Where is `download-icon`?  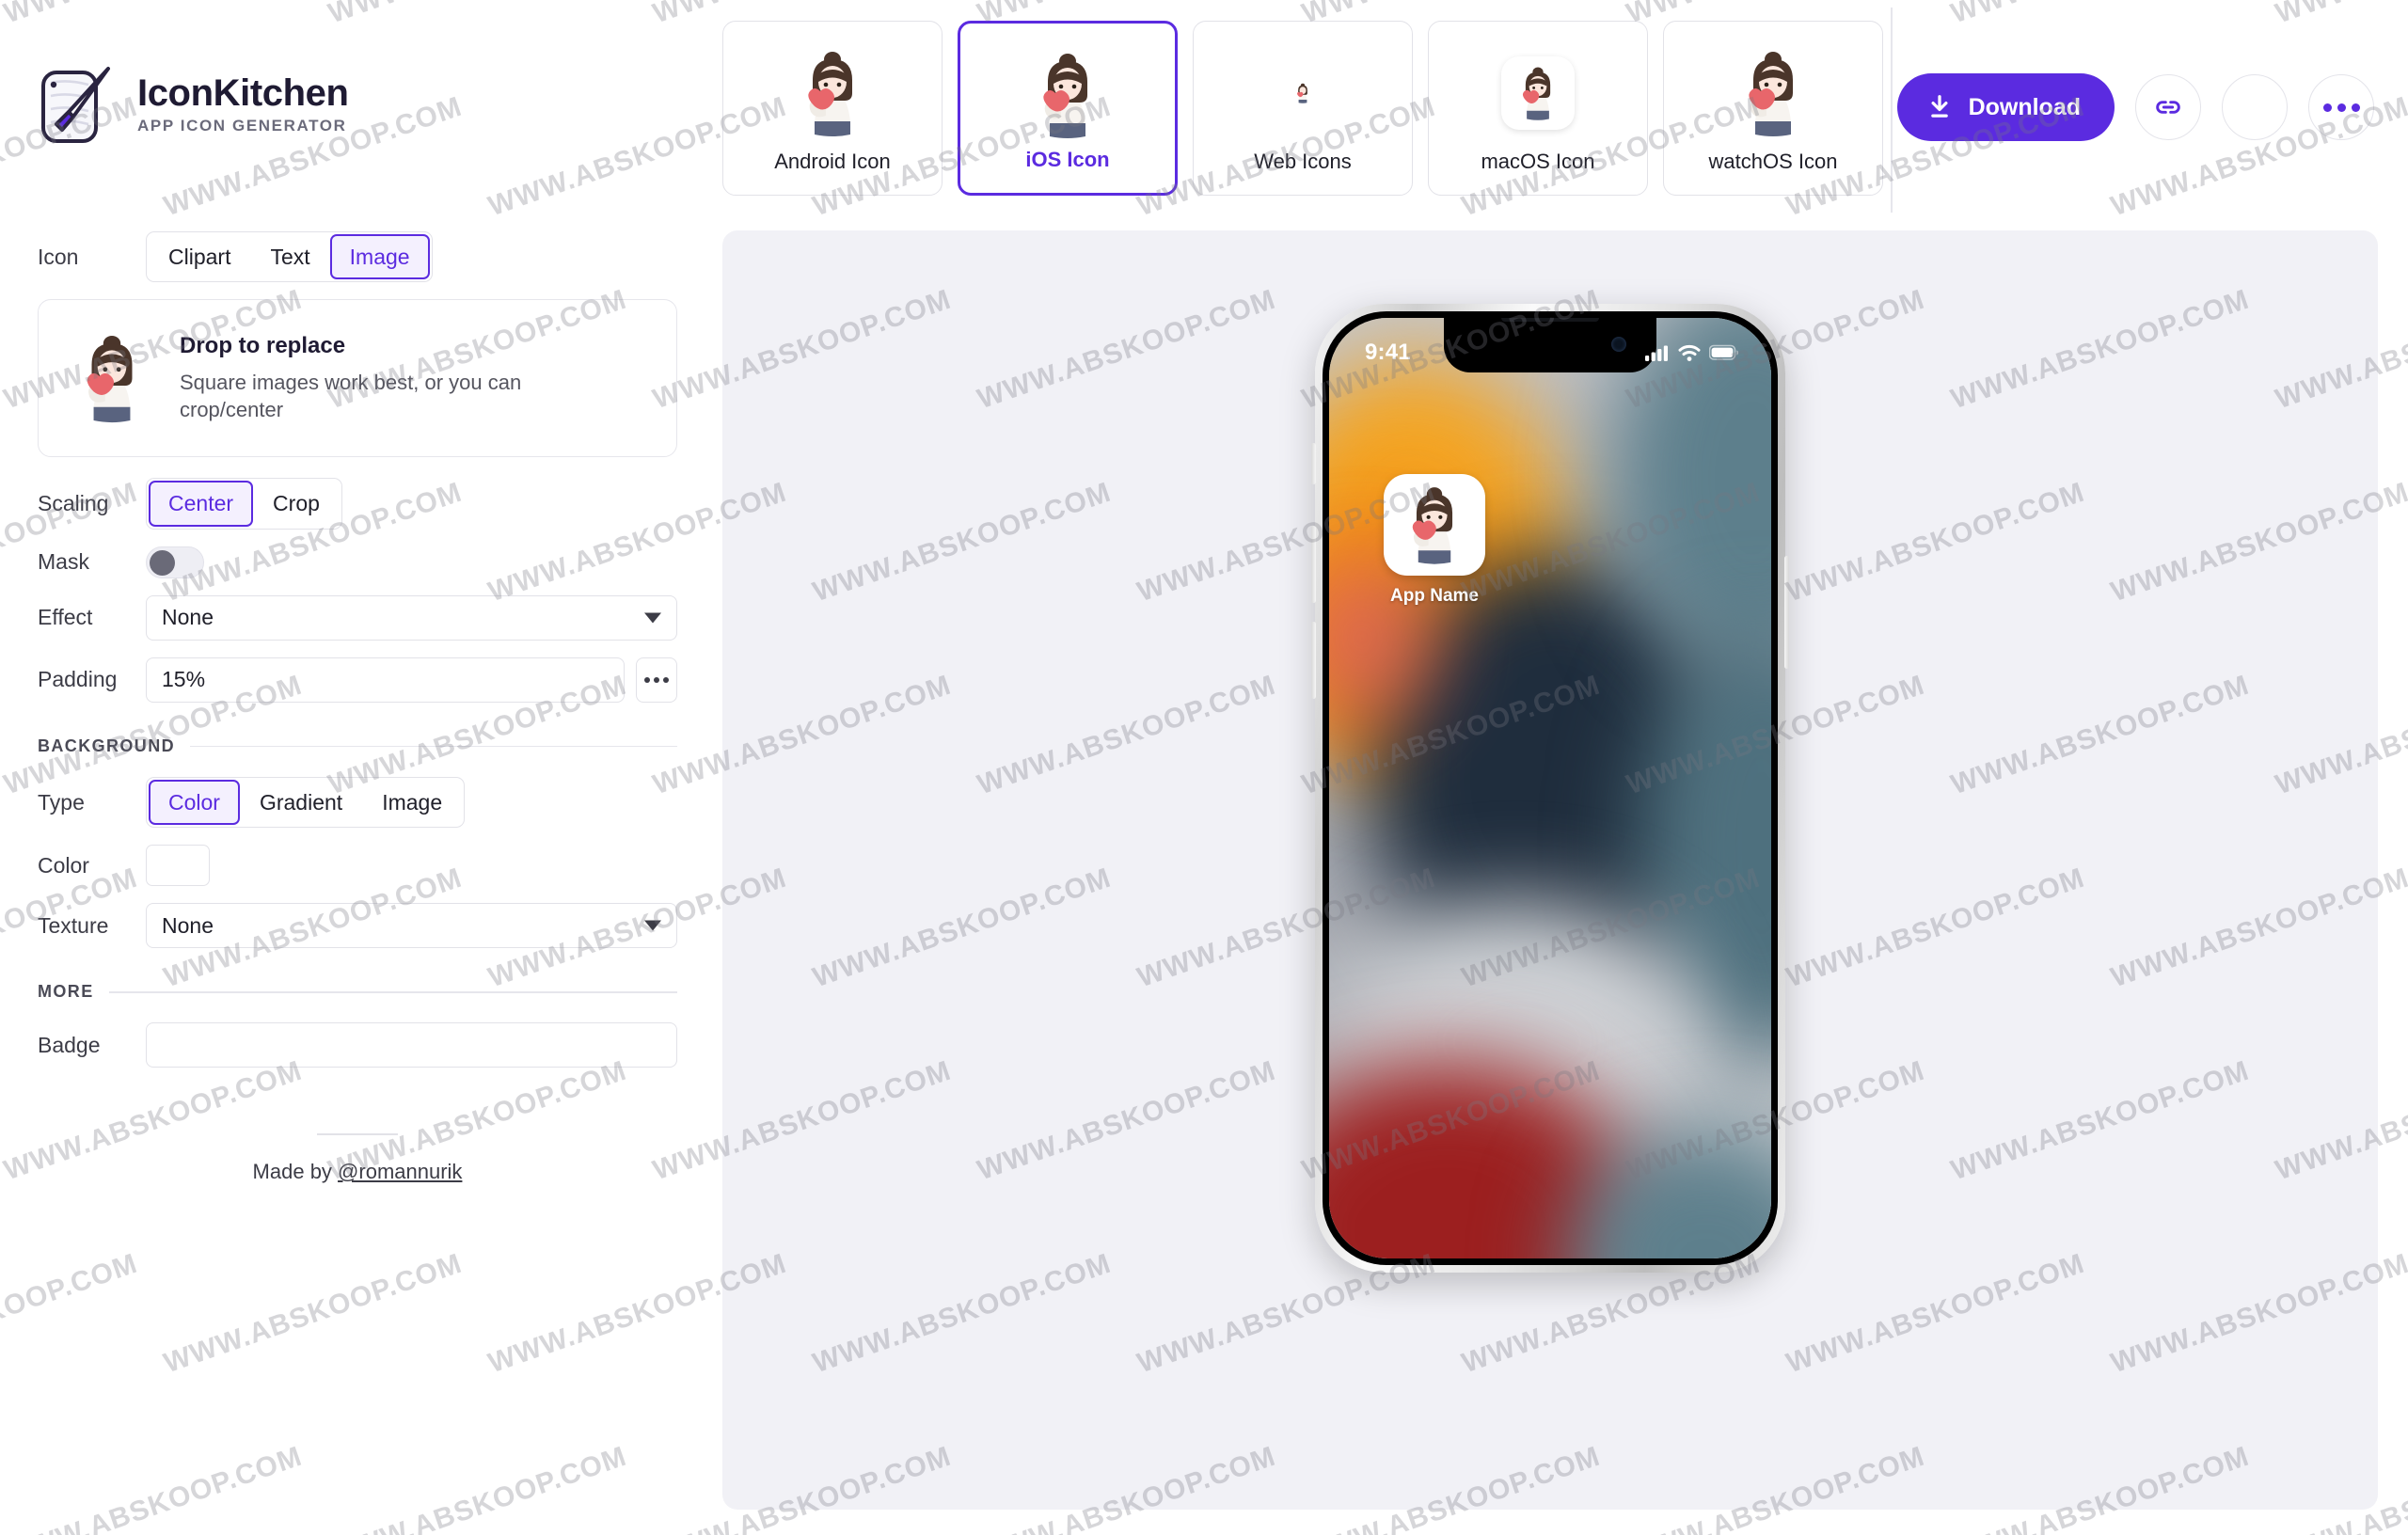
download-icon is located at coordinates (1939, 106).